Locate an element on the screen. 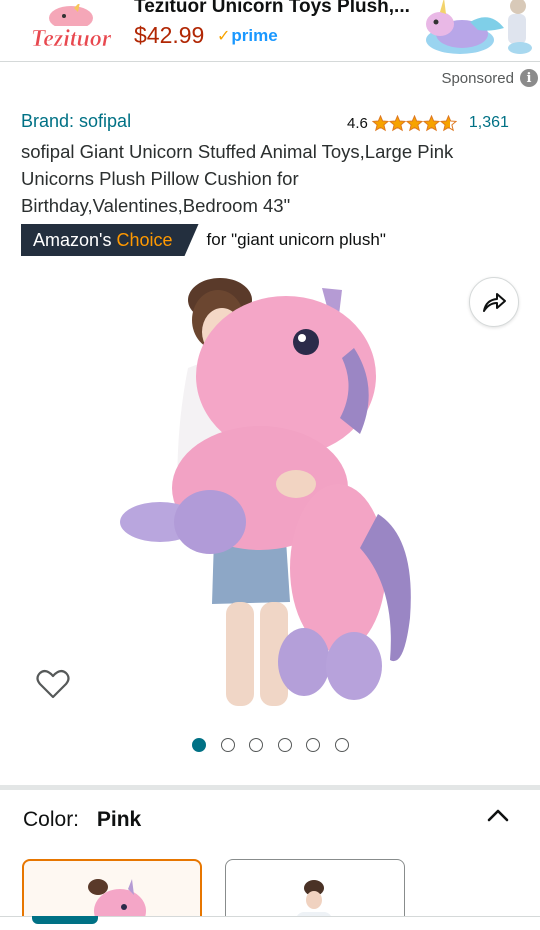  color-label: Color: is located at coordinates (51, 819).